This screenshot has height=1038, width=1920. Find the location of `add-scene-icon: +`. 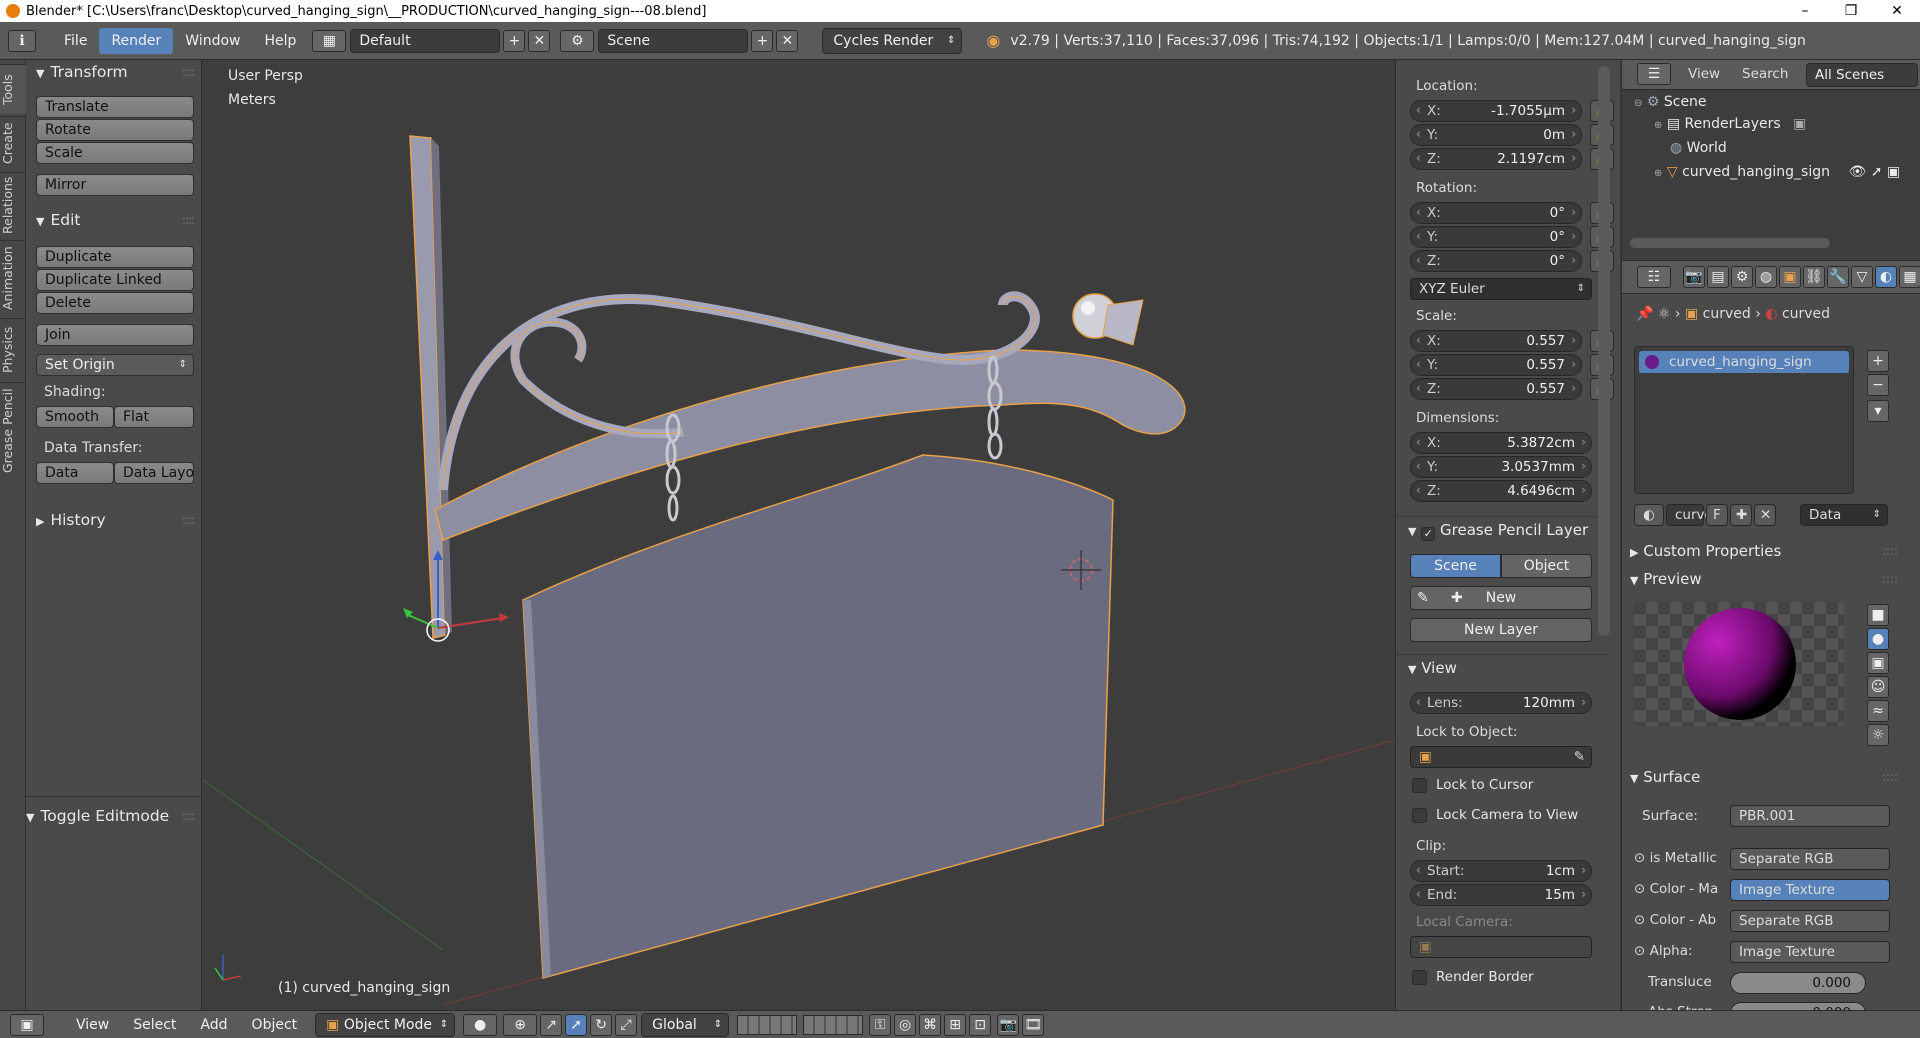

add-scene-icon: + is located at coordinates (762, 40).